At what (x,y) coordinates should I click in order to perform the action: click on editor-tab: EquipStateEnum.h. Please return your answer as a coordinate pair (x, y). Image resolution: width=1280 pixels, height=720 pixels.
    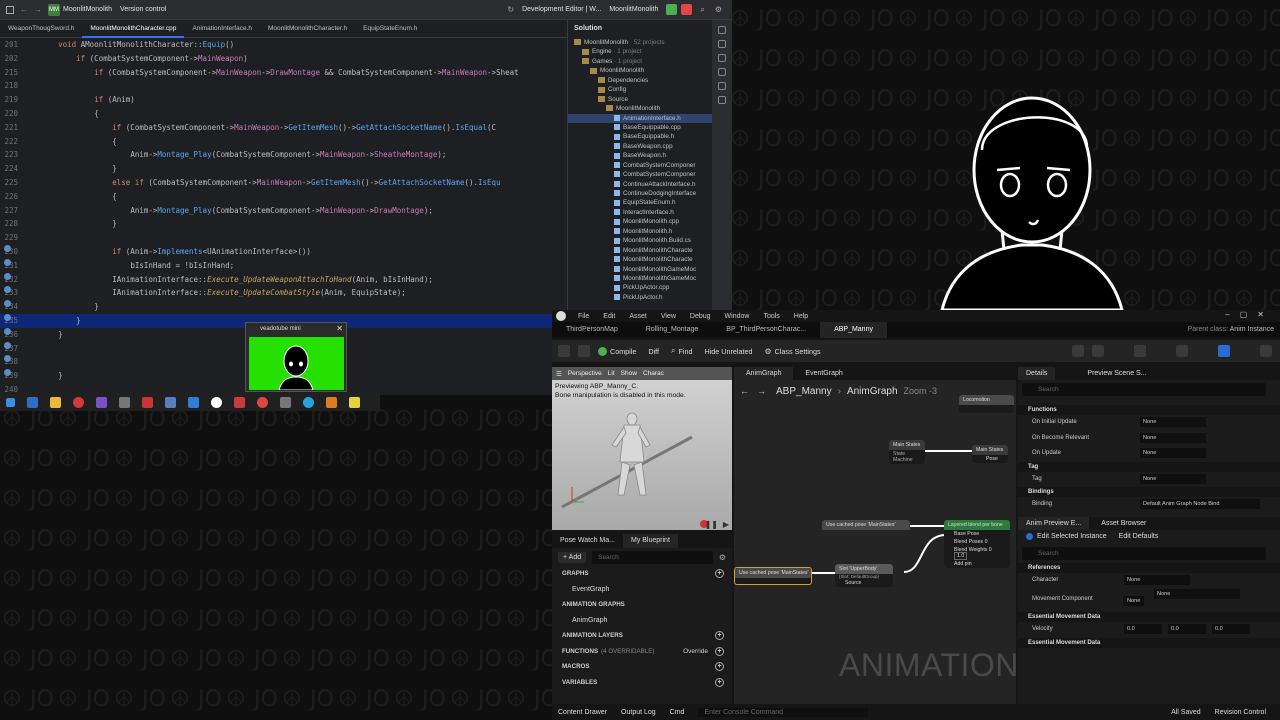
    Looking at the image, I should click on (390, 29).